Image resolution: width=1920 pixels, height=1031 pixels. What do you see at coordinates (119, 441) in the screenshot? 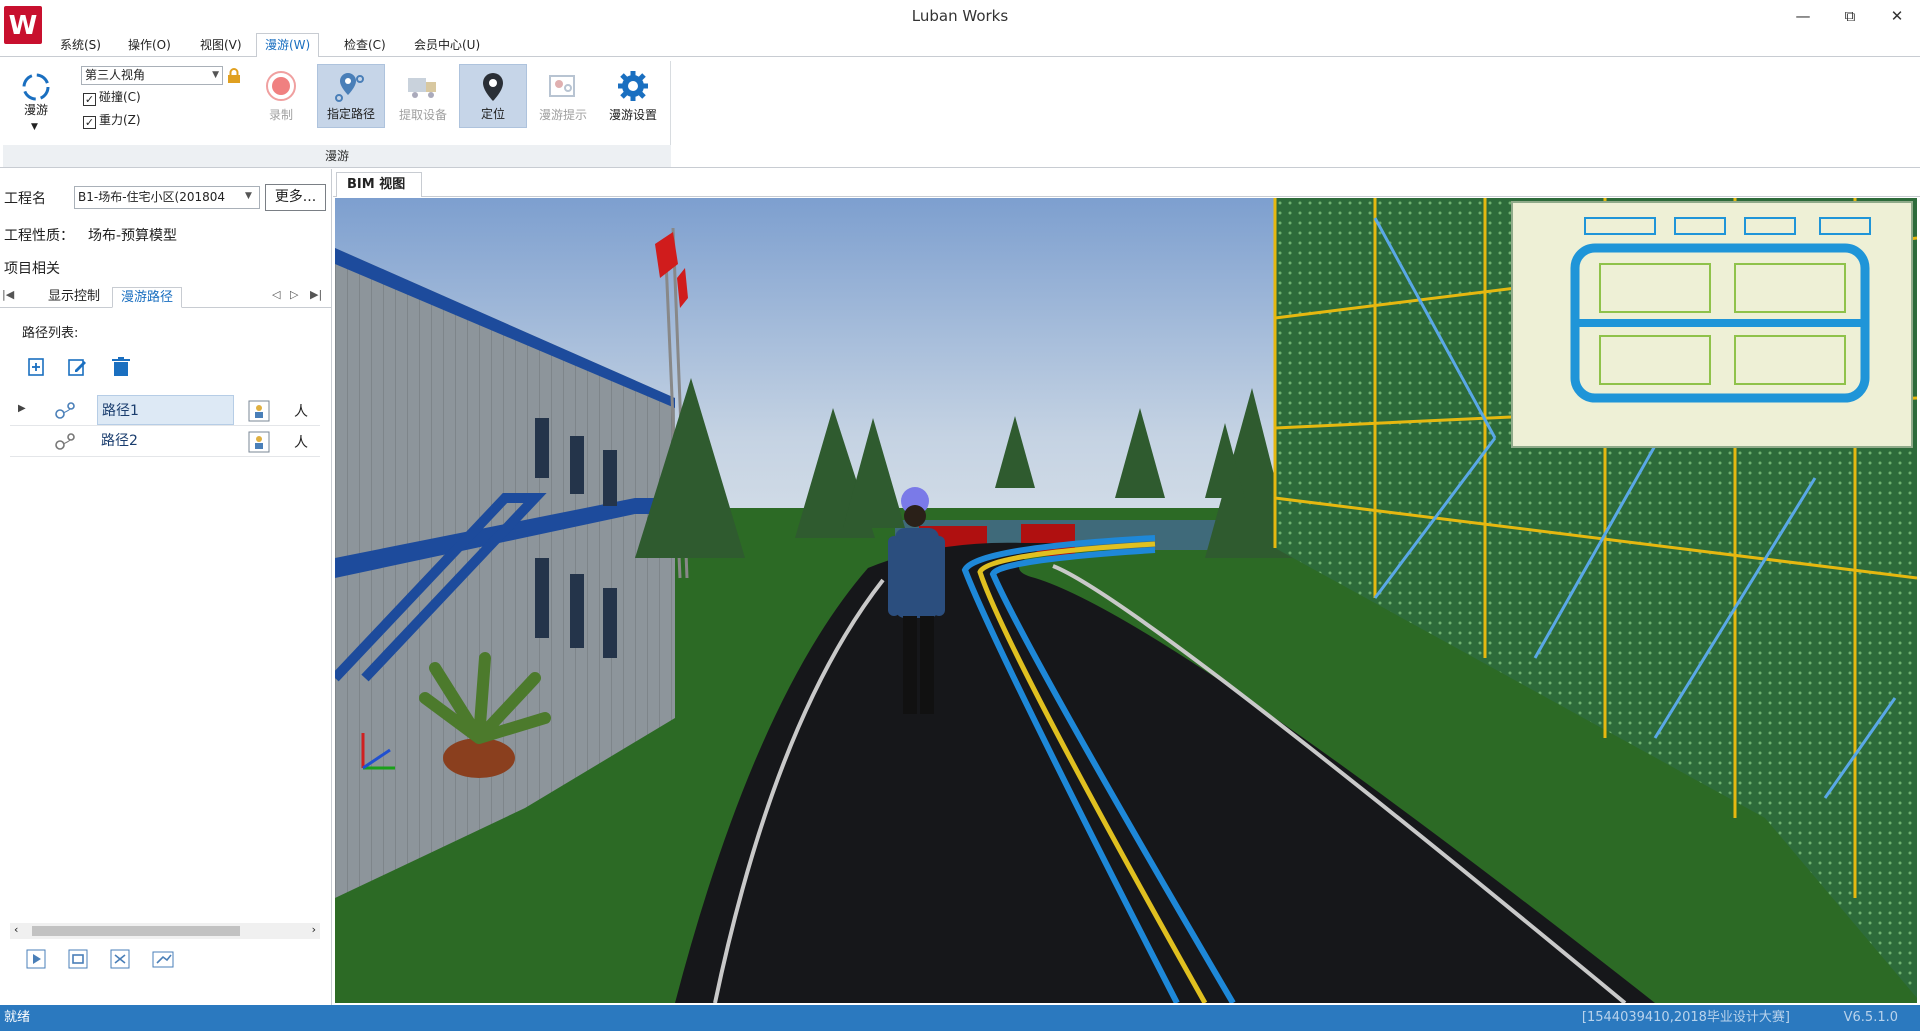
I see `path-name: 路径2` at bounding box center [119, 441].